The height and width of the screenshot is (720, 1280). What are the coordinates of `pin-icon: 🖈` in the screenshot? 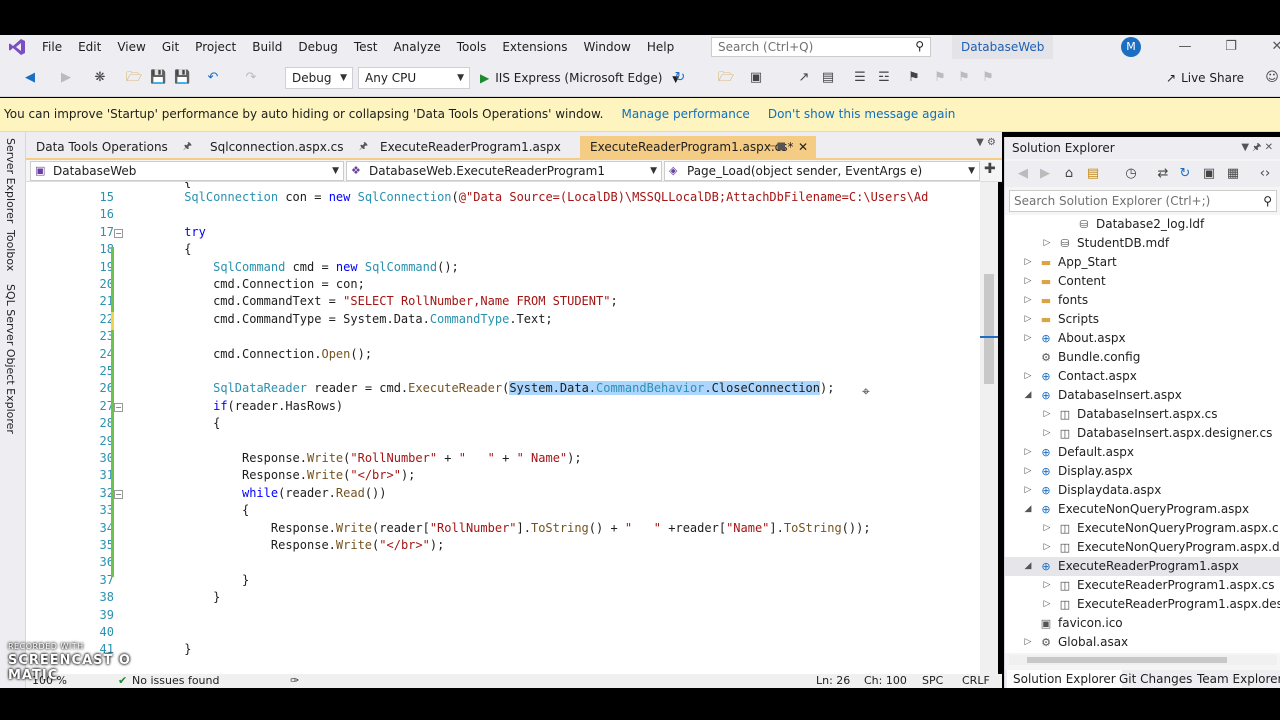 It's located at (363, 147).